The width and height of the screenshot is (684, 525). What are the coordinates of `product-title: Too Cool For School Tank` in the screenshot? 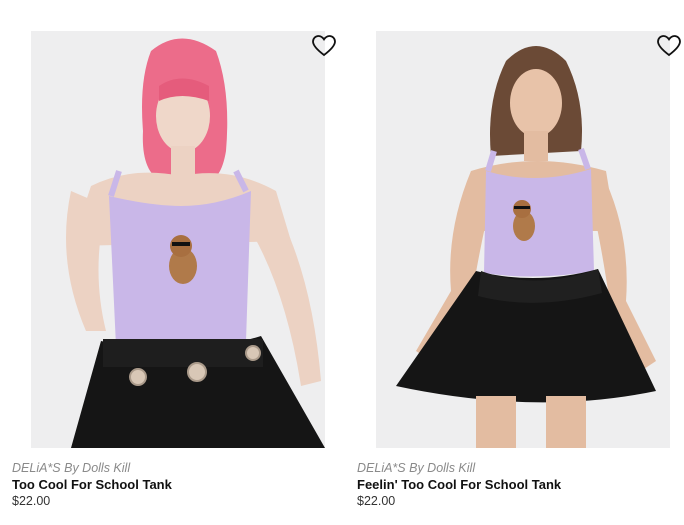 It's located at (92, 484).